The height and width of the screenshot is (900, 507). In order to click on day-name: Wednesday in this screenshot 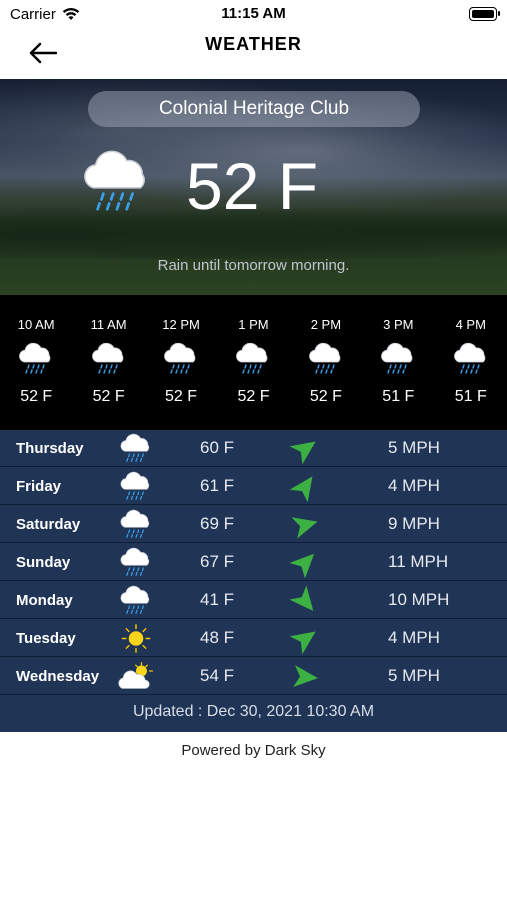, I will do `click(58, 676)`.